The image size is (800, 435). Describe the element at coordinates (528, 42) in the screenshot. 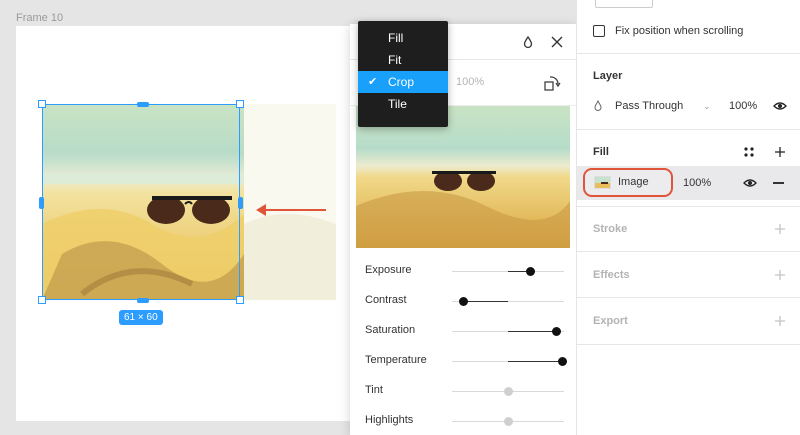

I see `drop-icon` at that location.